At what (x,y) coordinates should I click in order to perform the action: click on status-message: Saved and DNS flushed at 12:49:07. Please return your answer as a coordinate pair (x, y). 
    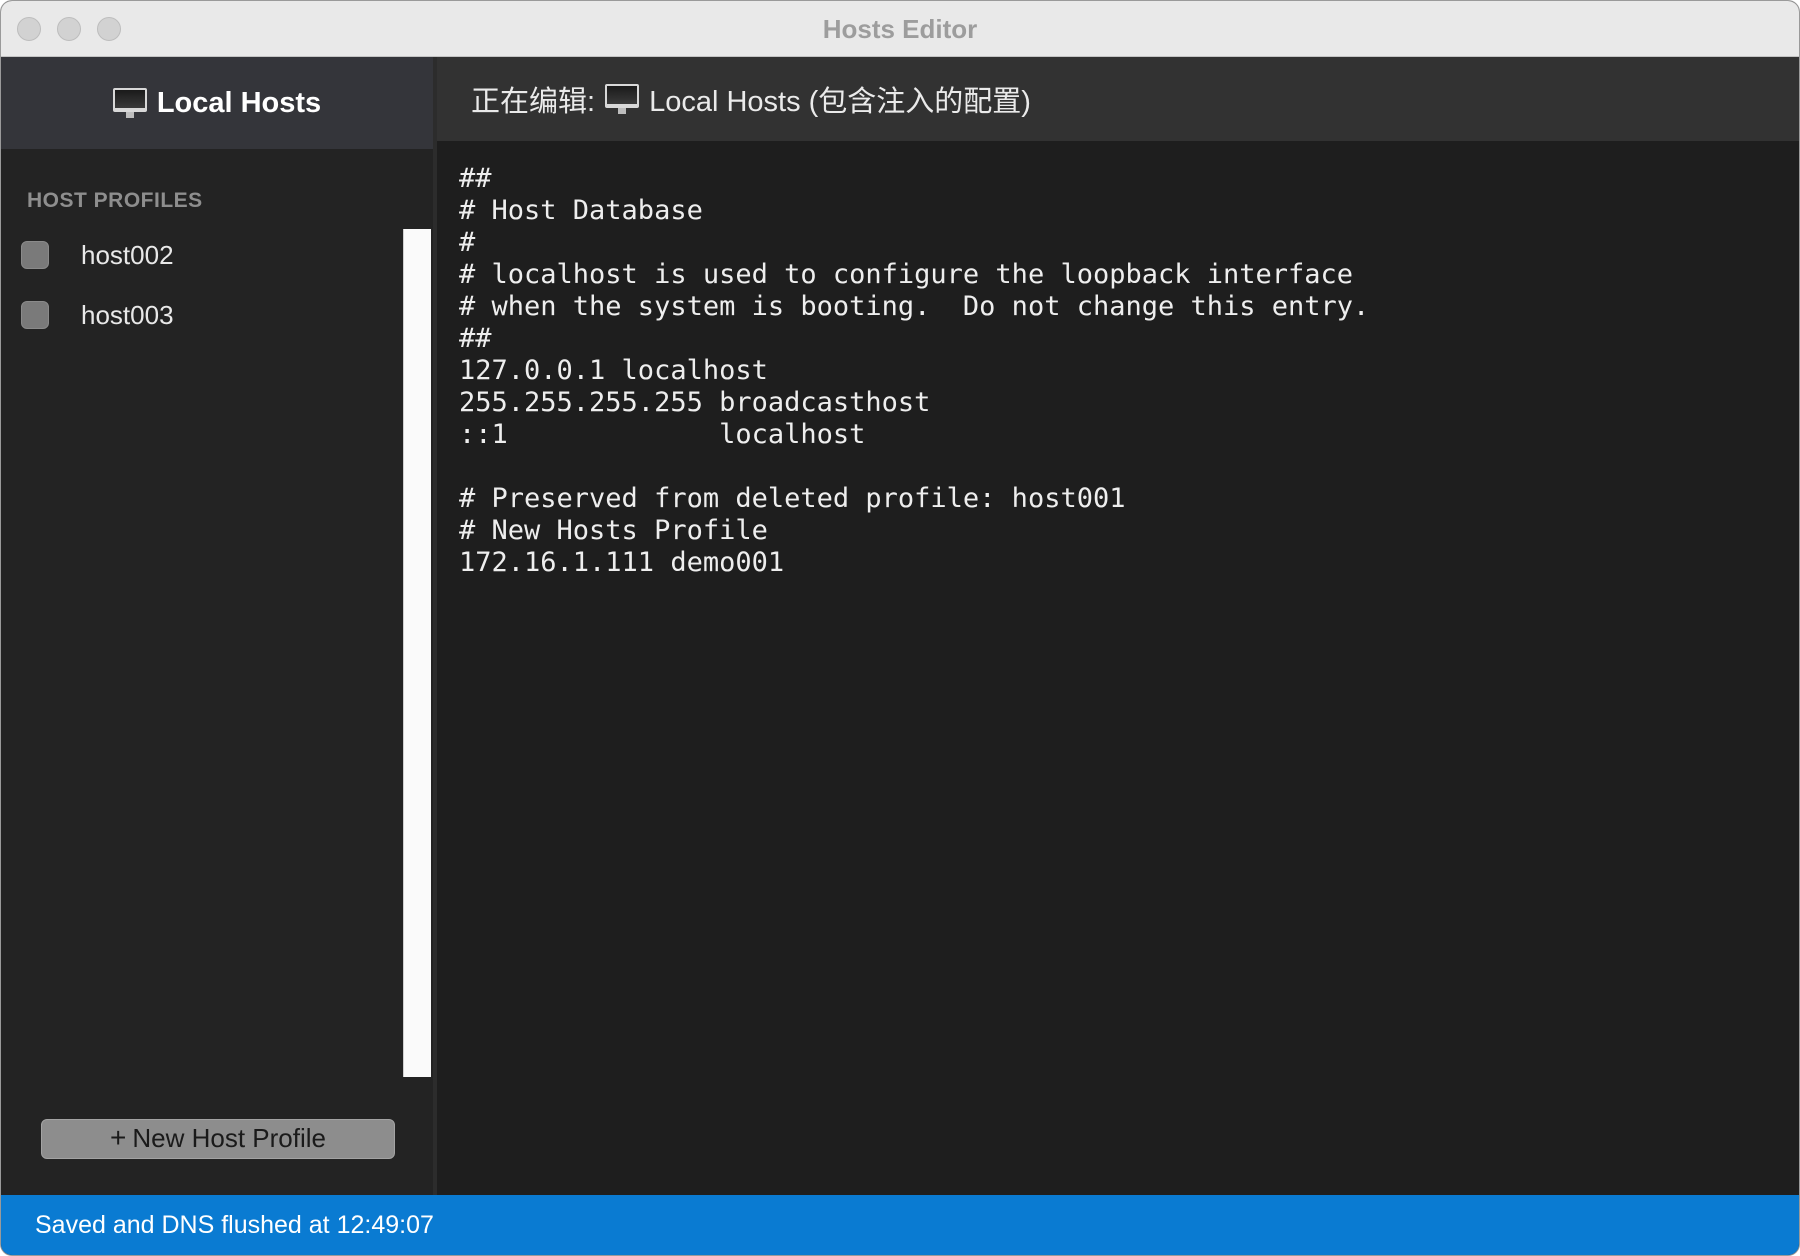
    Looking at the image, I should click on (234, 1225).